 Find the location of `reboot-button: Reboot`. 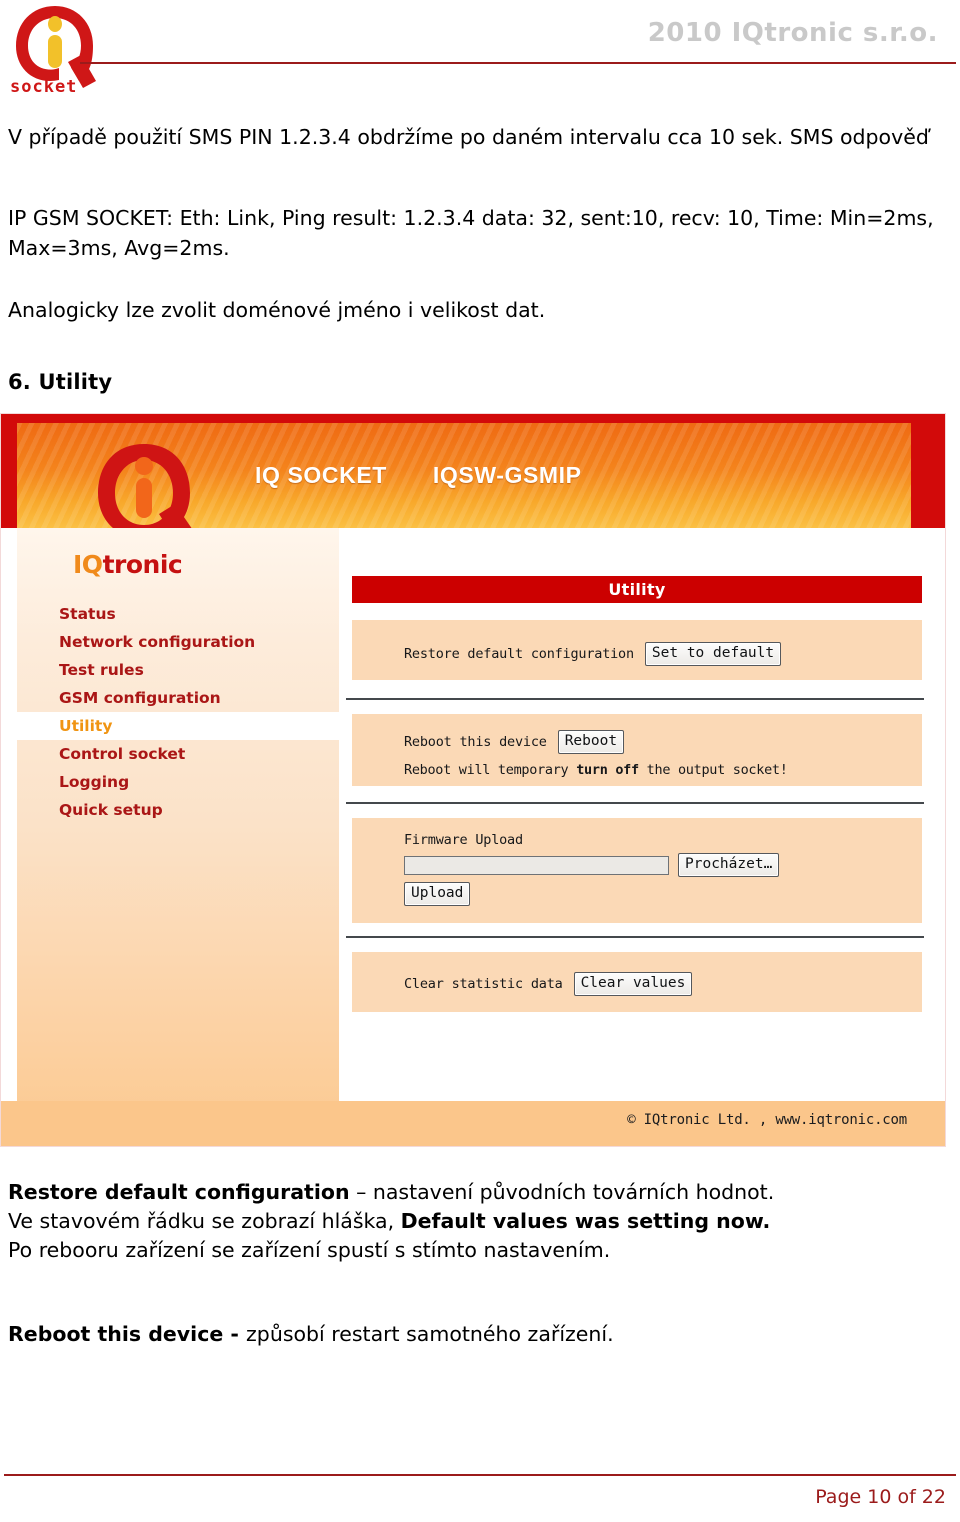

reboot-button: Reboot is located at coordinates (591, 742).